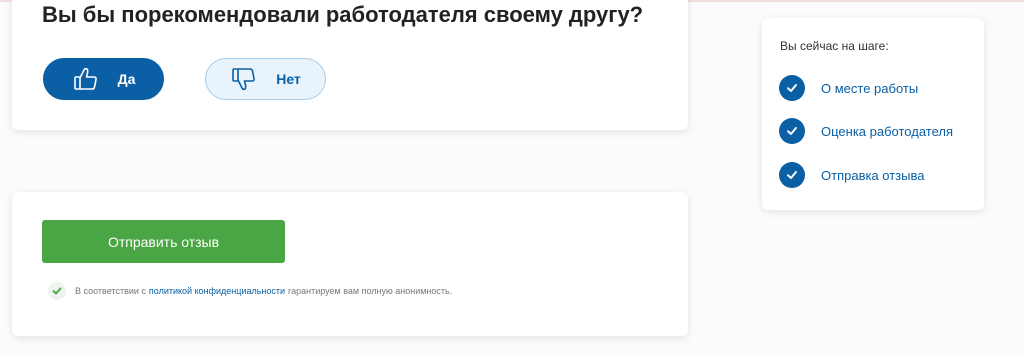  What do you see at coordinates (163, 241) in the screenshot?
I see `submit-review-button: Отправить отзыв` at bounding box center [163, 241].